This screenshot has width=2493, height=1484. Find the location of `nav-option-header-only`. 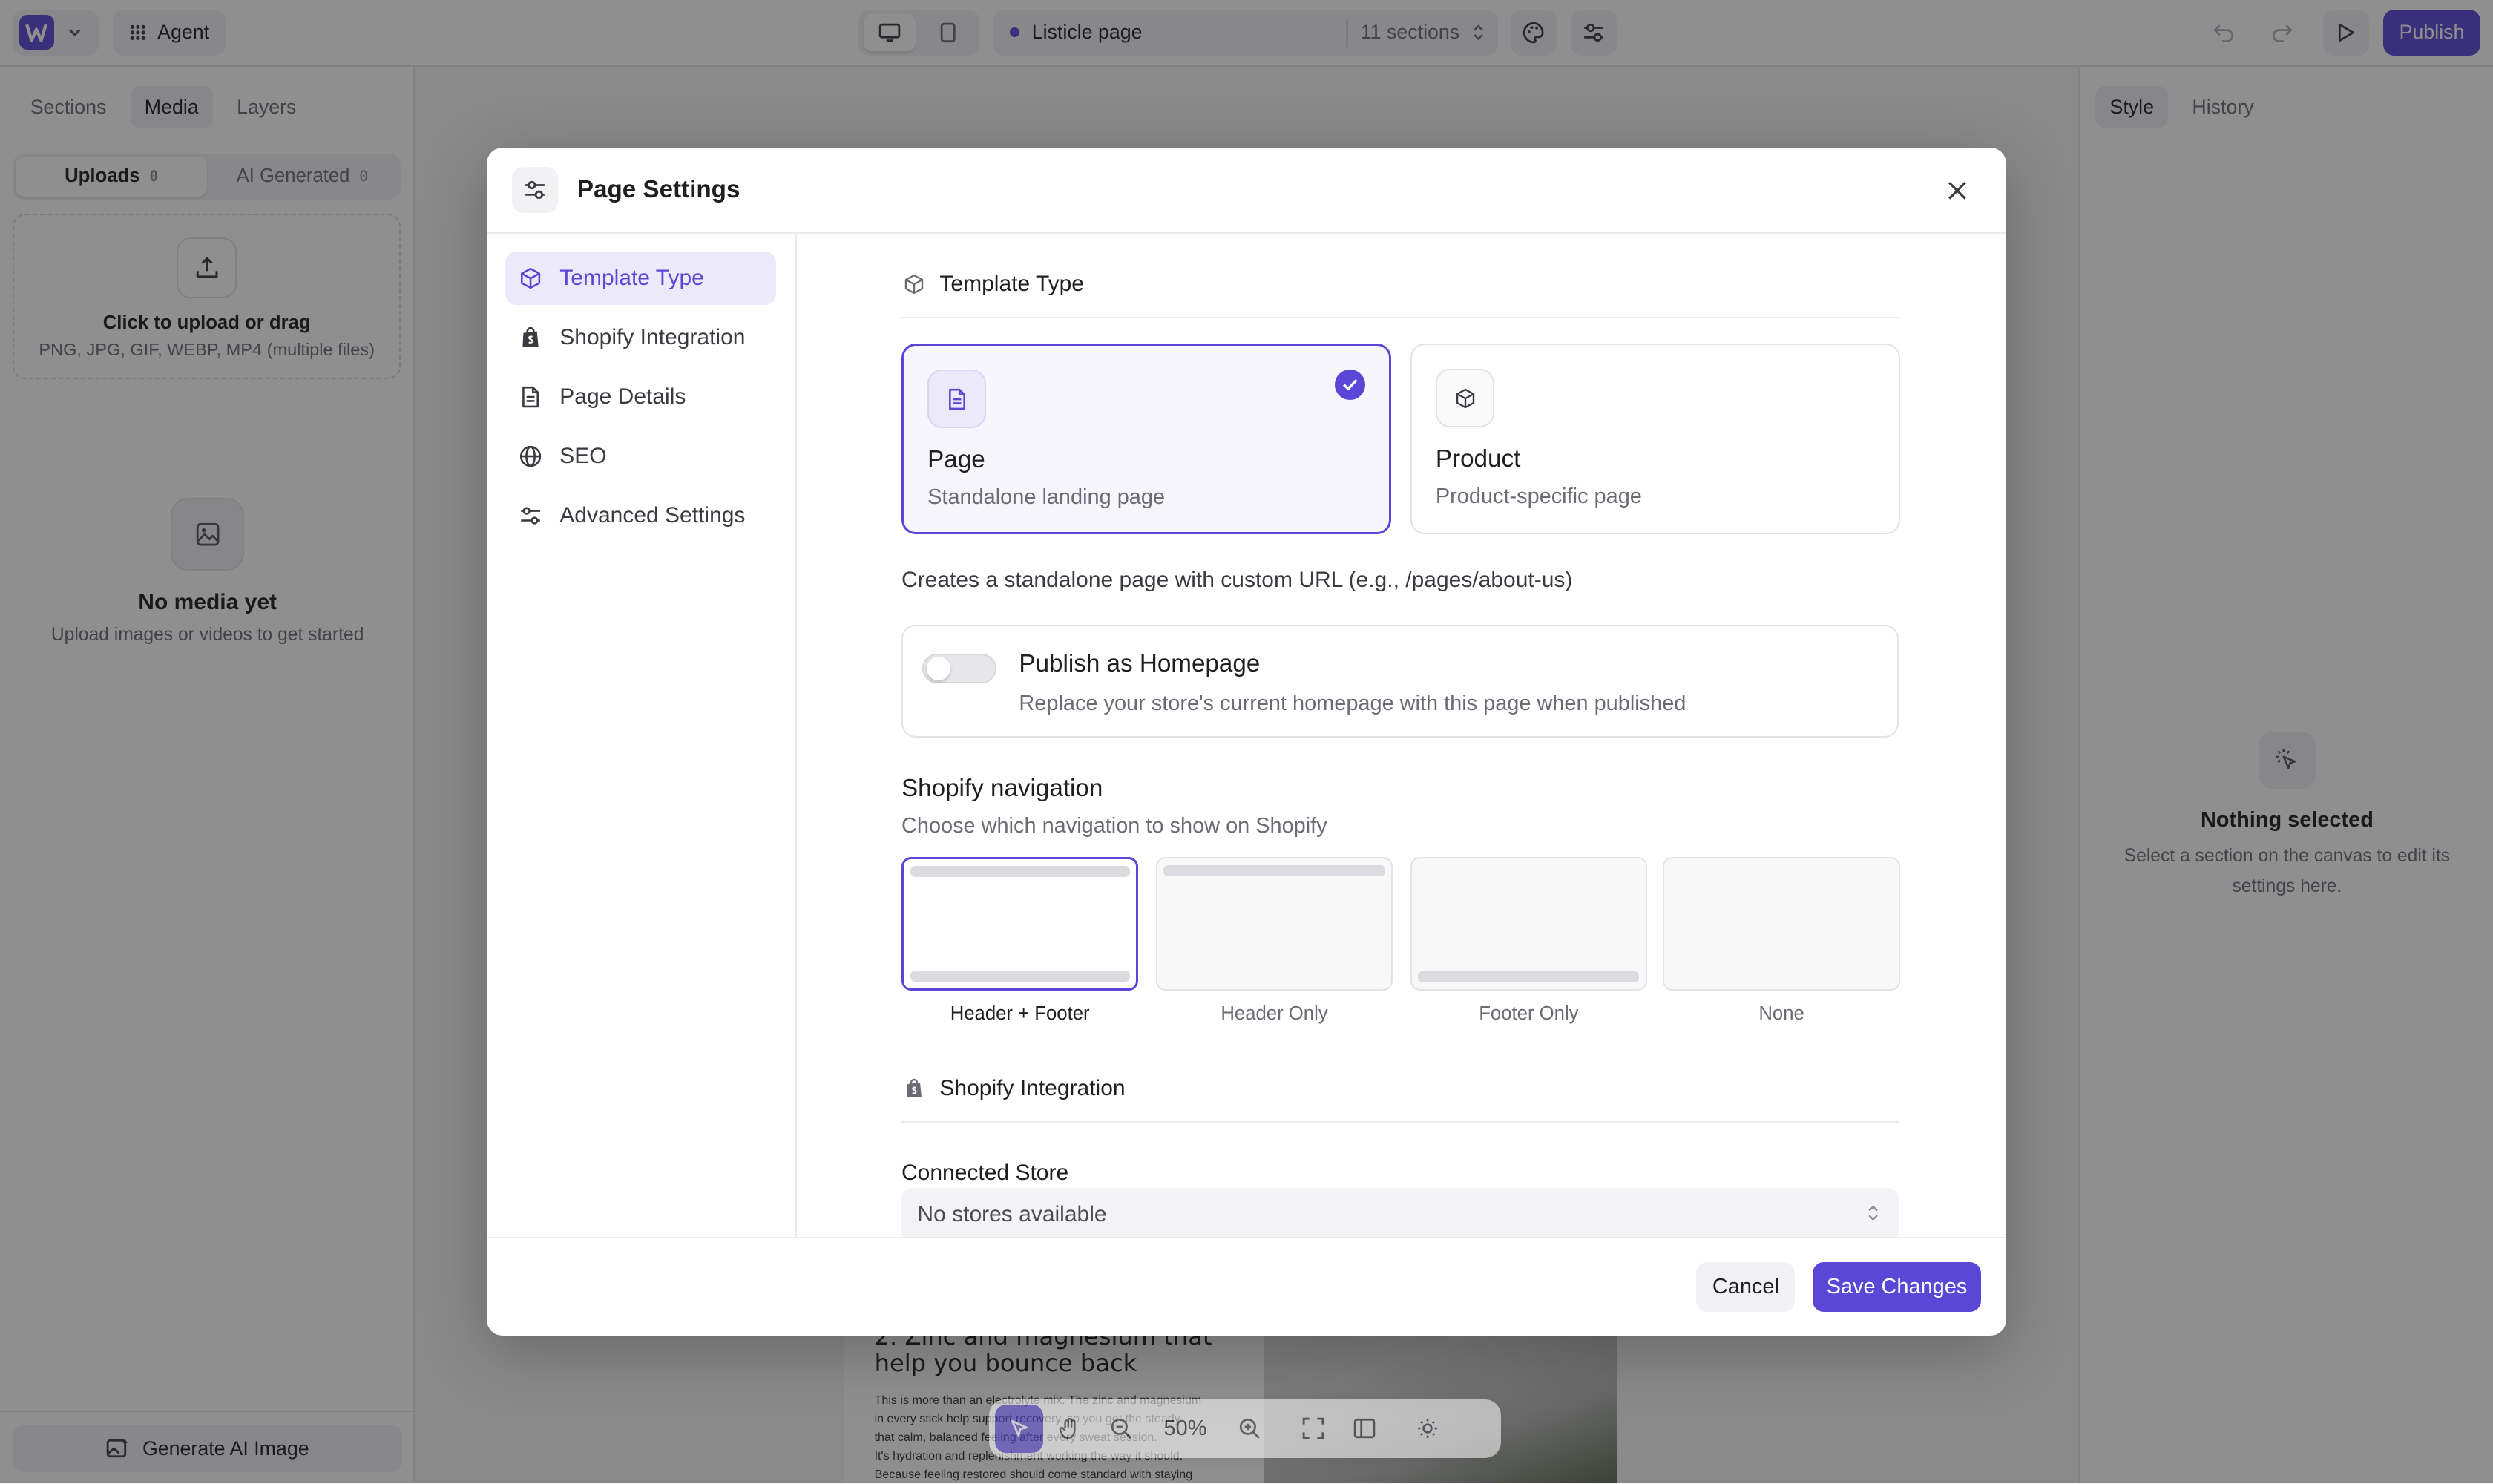

nav-option-header-only is located at coordinates (1274, 924).